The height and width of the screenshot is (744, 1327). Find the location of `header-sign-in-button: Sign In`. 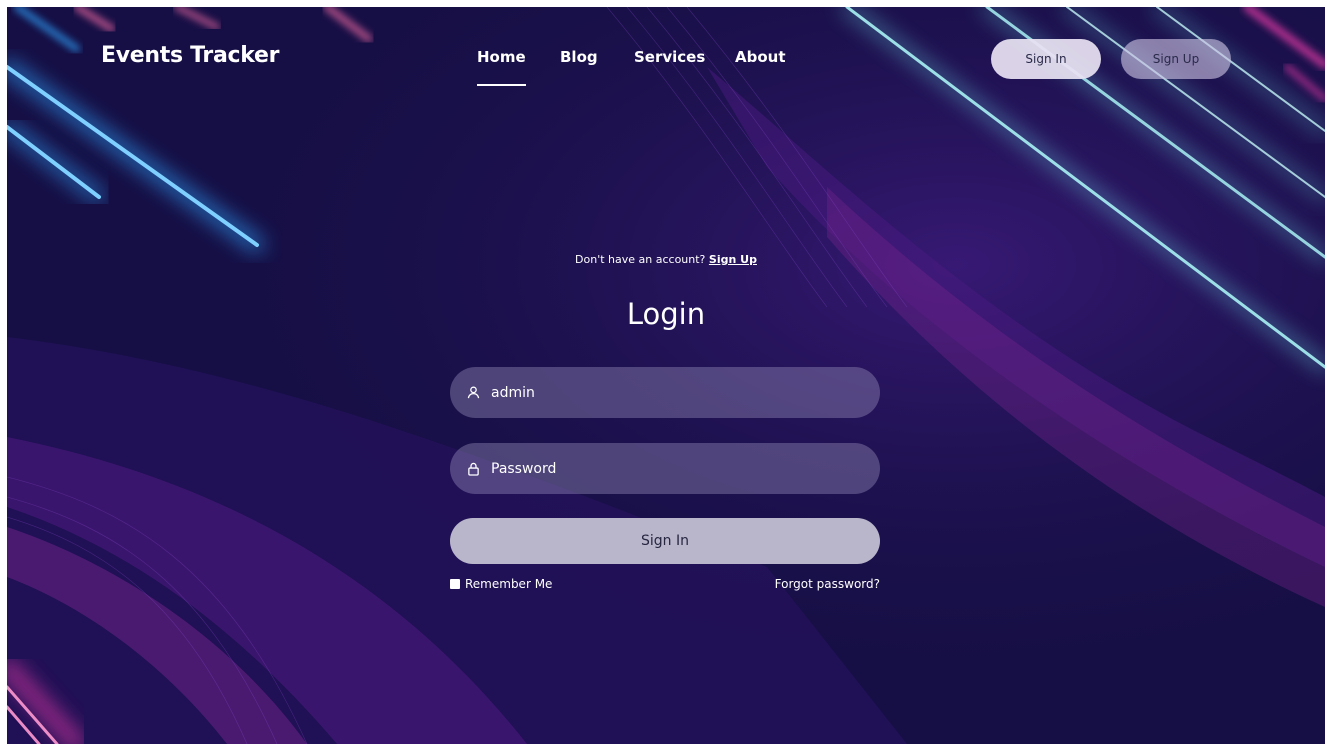

header-sign-in-button: Sign In is located at coordinates (1046, 59).